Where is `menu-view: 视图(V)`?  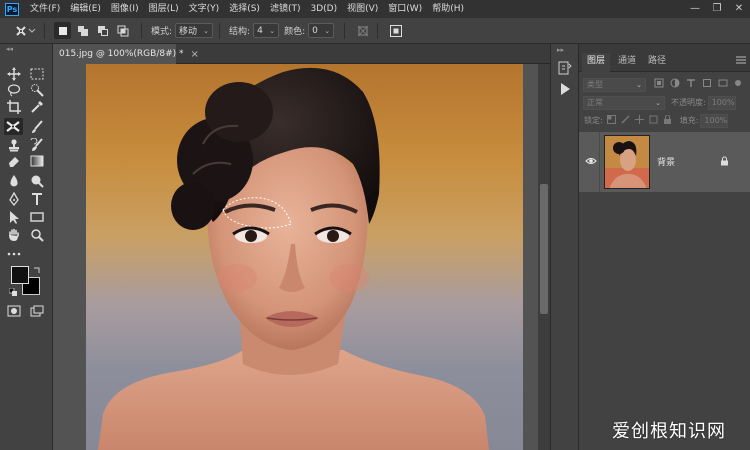
menu-view: 视图(V) is located at coordinates (362, 9).